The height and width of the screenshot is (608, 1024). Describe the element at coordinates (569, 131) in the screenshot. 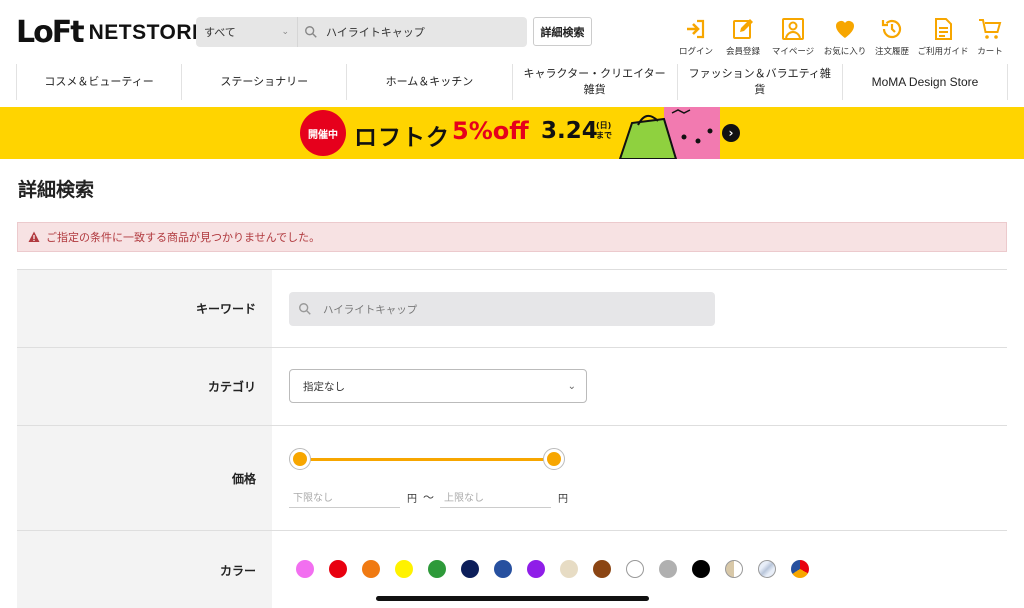

I see `banner-date: 3.24` at that location.